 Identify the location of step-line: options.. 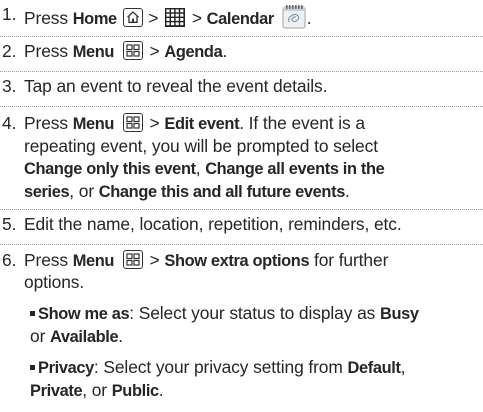
(54, 282).